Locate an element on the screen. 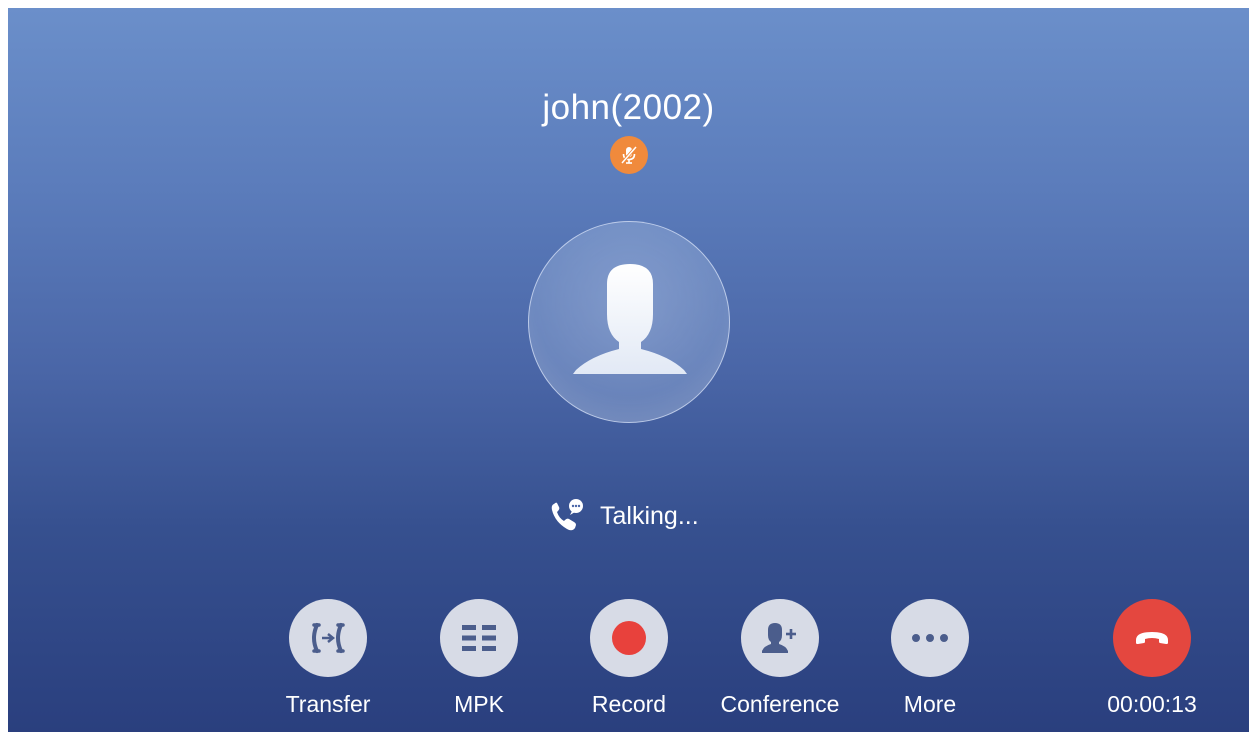  default-user-icon is located at coordinates (630, 319).